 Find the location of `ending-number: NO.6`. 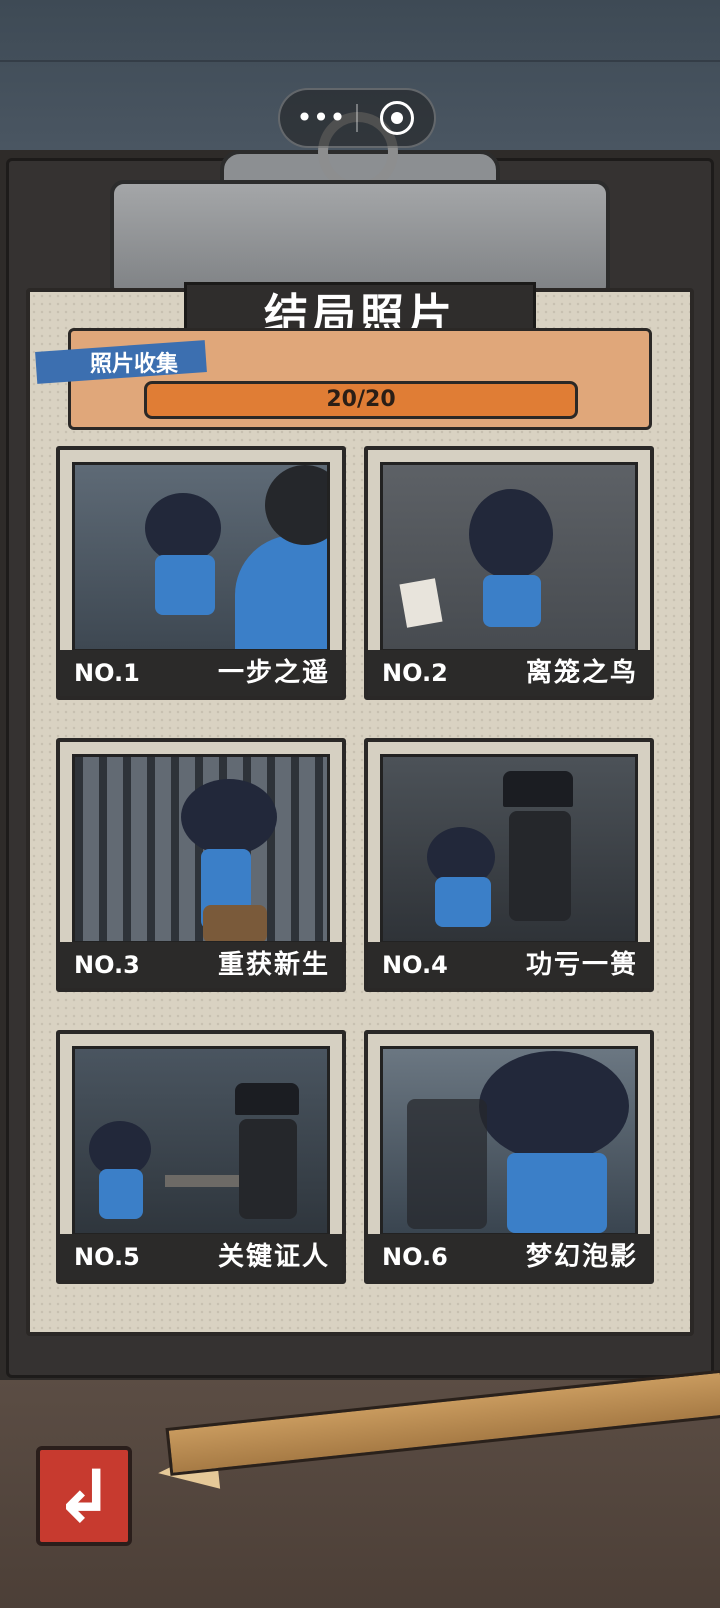

ending-number: NO.6 is located at coordinates (415, 1257).